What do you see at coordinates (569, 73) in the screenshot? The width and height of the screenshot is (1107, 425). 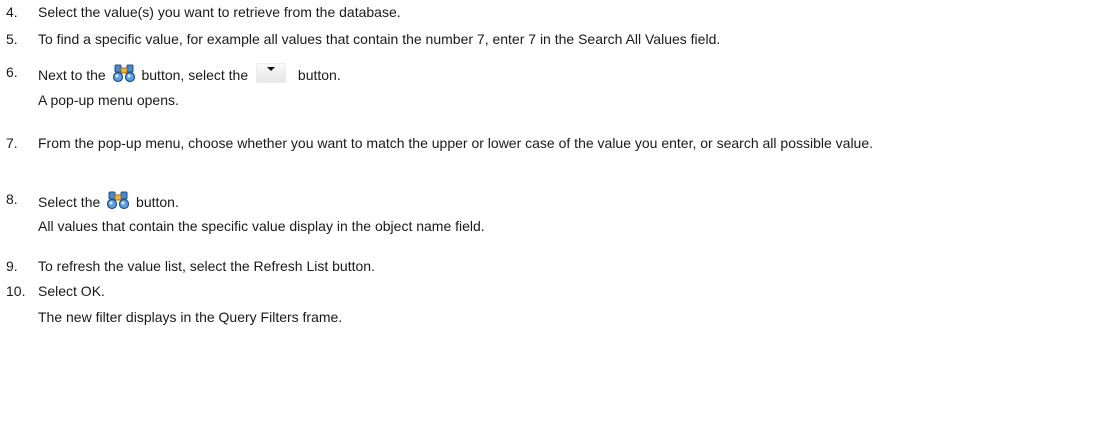 I see `step-text: Next to the button, select the button.` at bounding box center [569, 73].